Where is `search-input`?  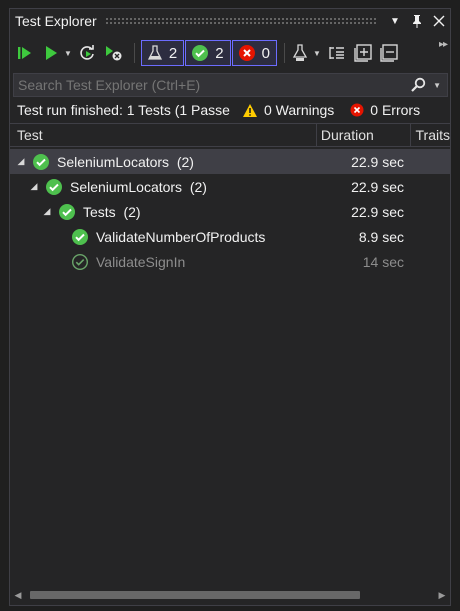
search-input is located at coordinates (209, 85).